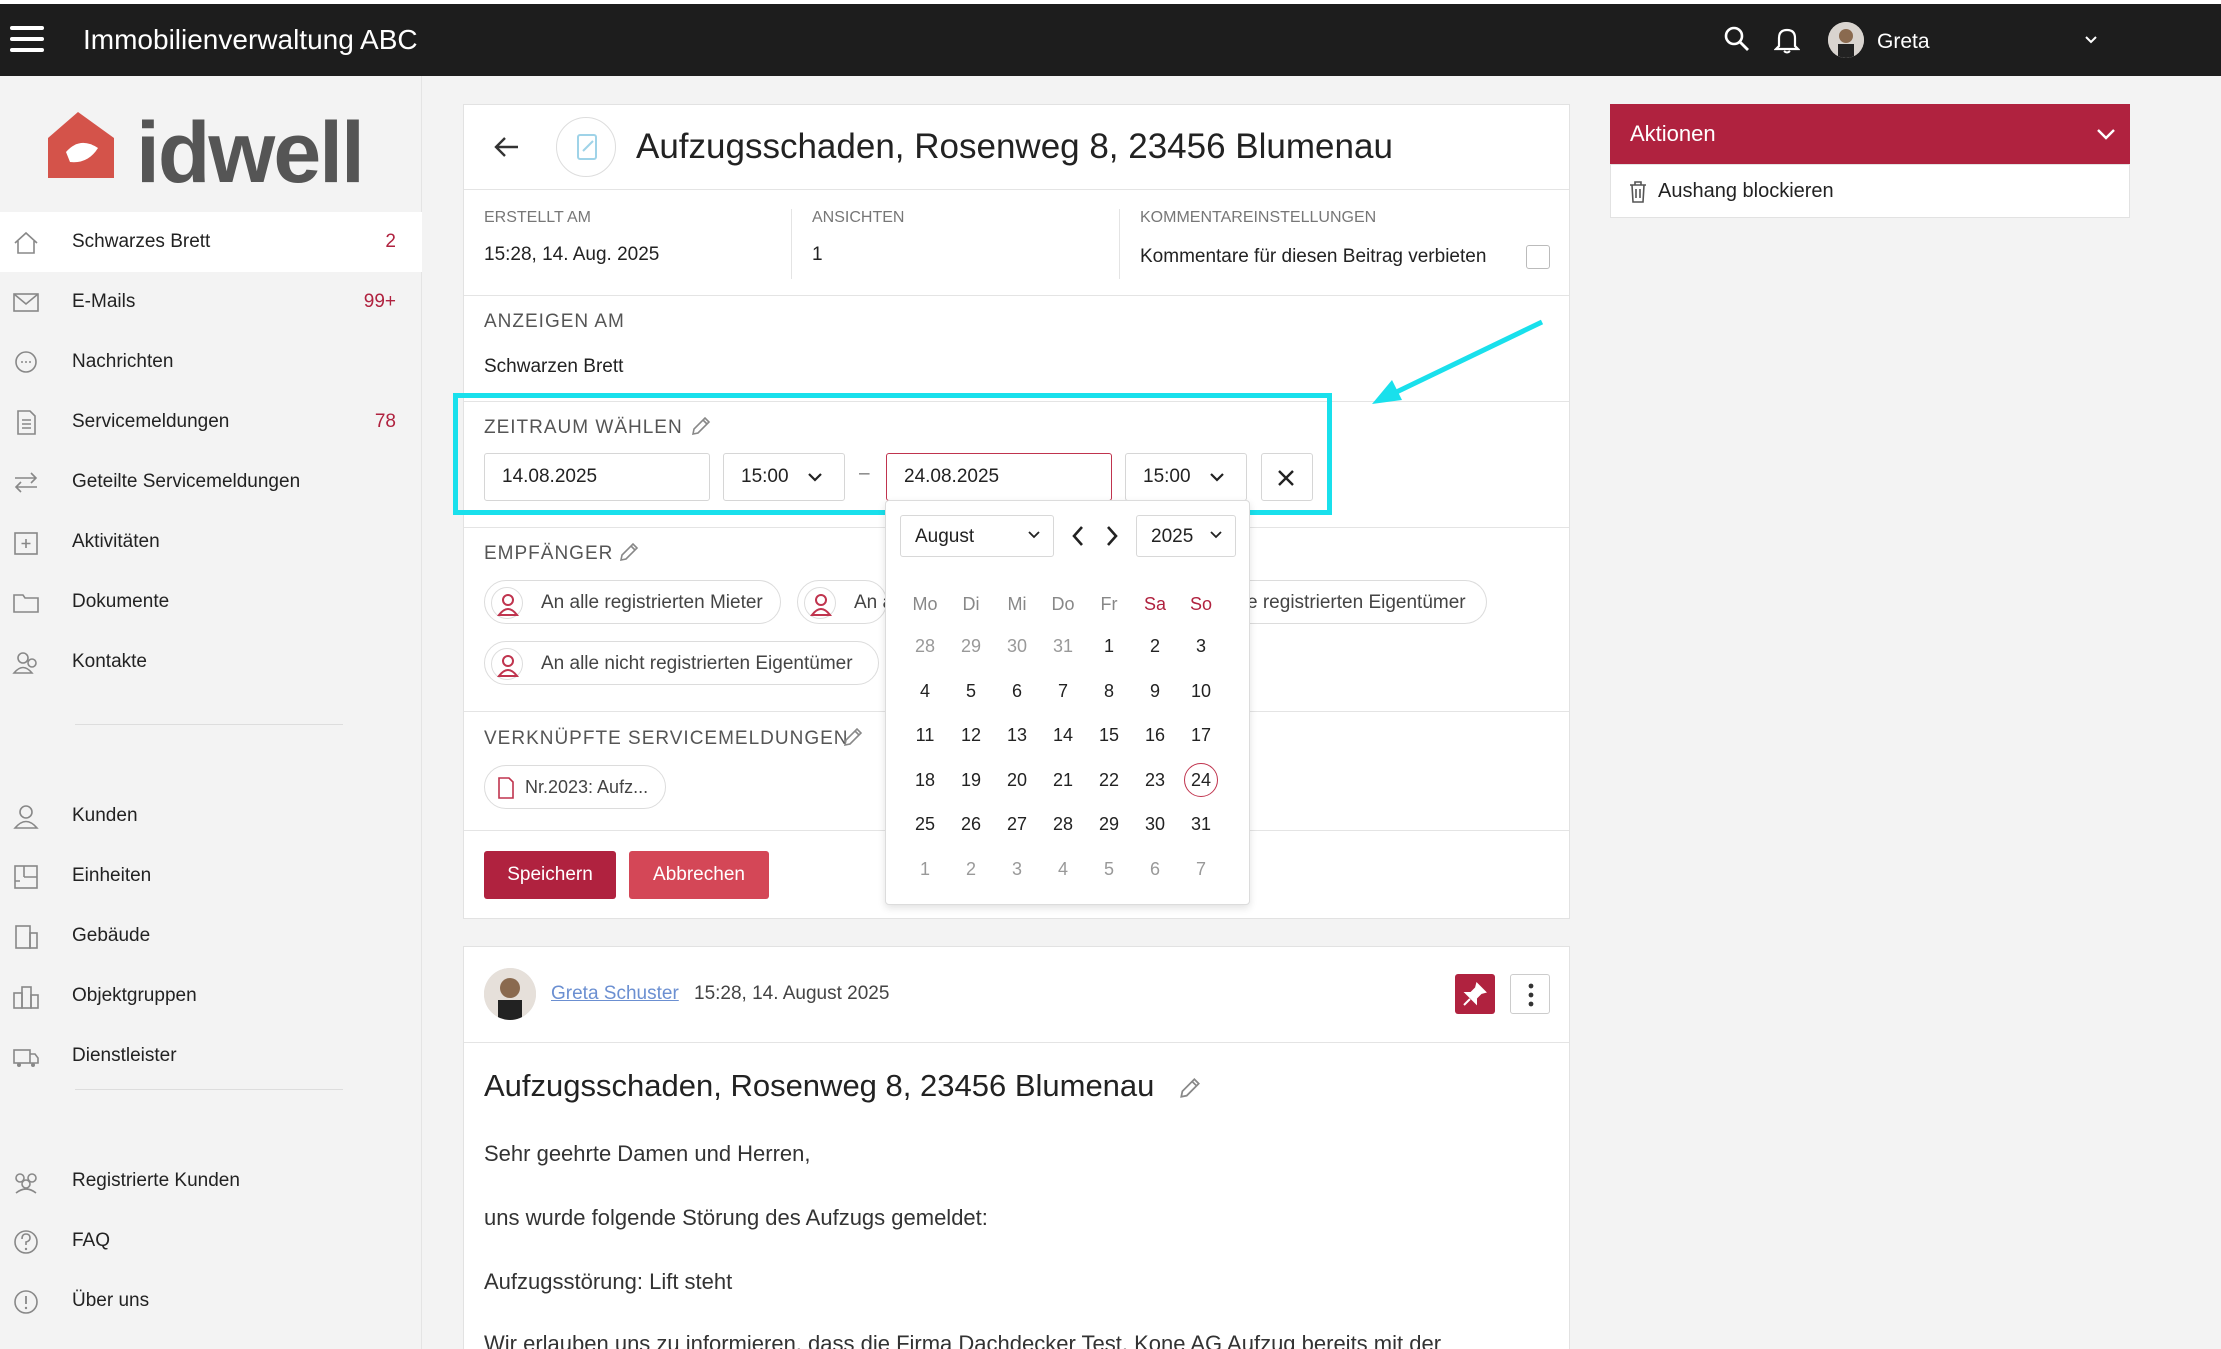 The height and width of the screenshot is (1349, 2221). Describe the element at coordinates (1787, 40) in the screenshot. I see `bell-icon` at that location.